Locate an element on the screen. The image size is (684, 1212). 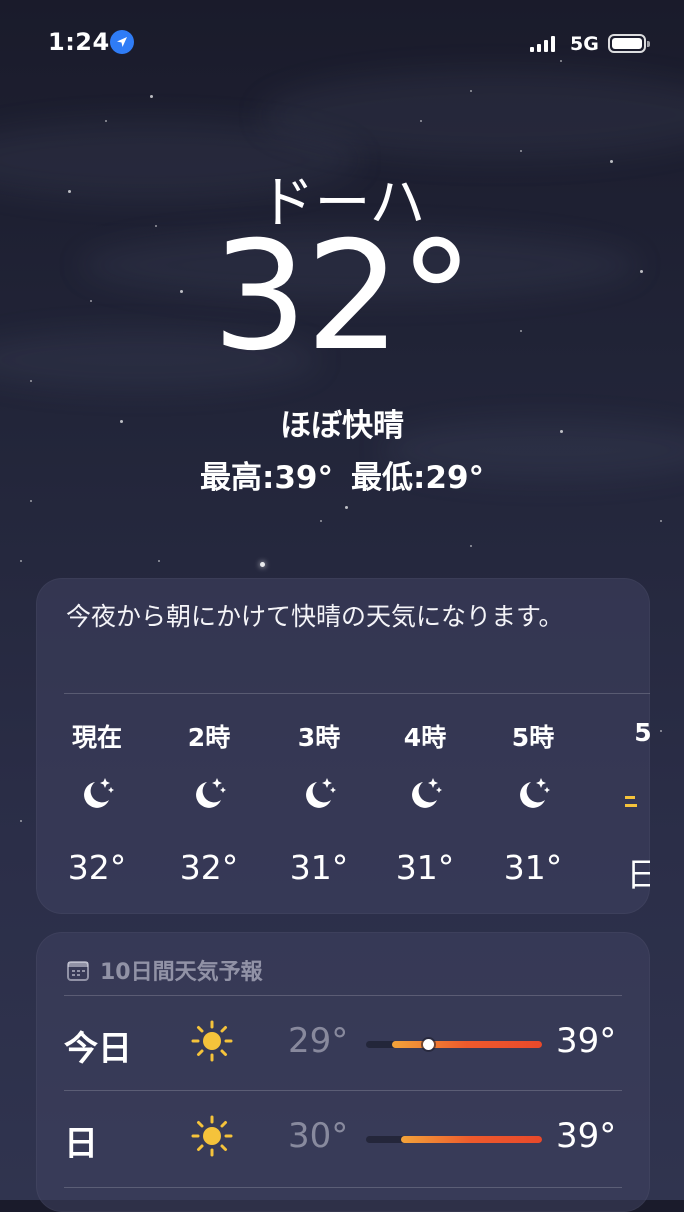
hour-temp: 日 is located at coordinates (638, 874).